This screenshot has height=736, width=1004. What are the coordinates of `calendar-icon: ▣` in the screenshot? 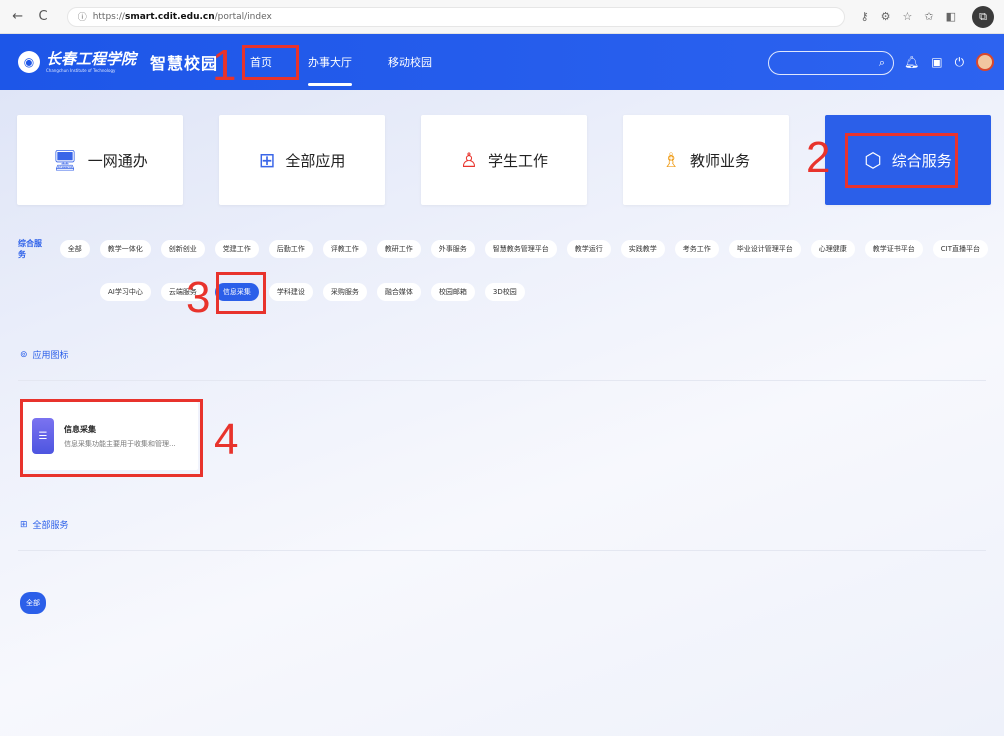 It's located at (936, 62).